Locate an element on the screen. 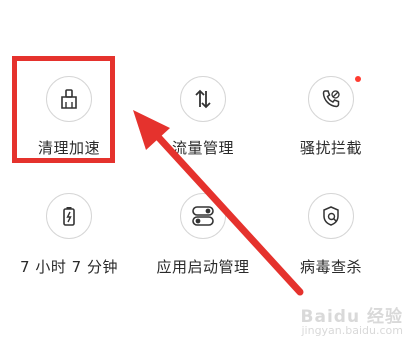  watermark-url: jingyan.baidu.com is located at coordinates (352, 330).